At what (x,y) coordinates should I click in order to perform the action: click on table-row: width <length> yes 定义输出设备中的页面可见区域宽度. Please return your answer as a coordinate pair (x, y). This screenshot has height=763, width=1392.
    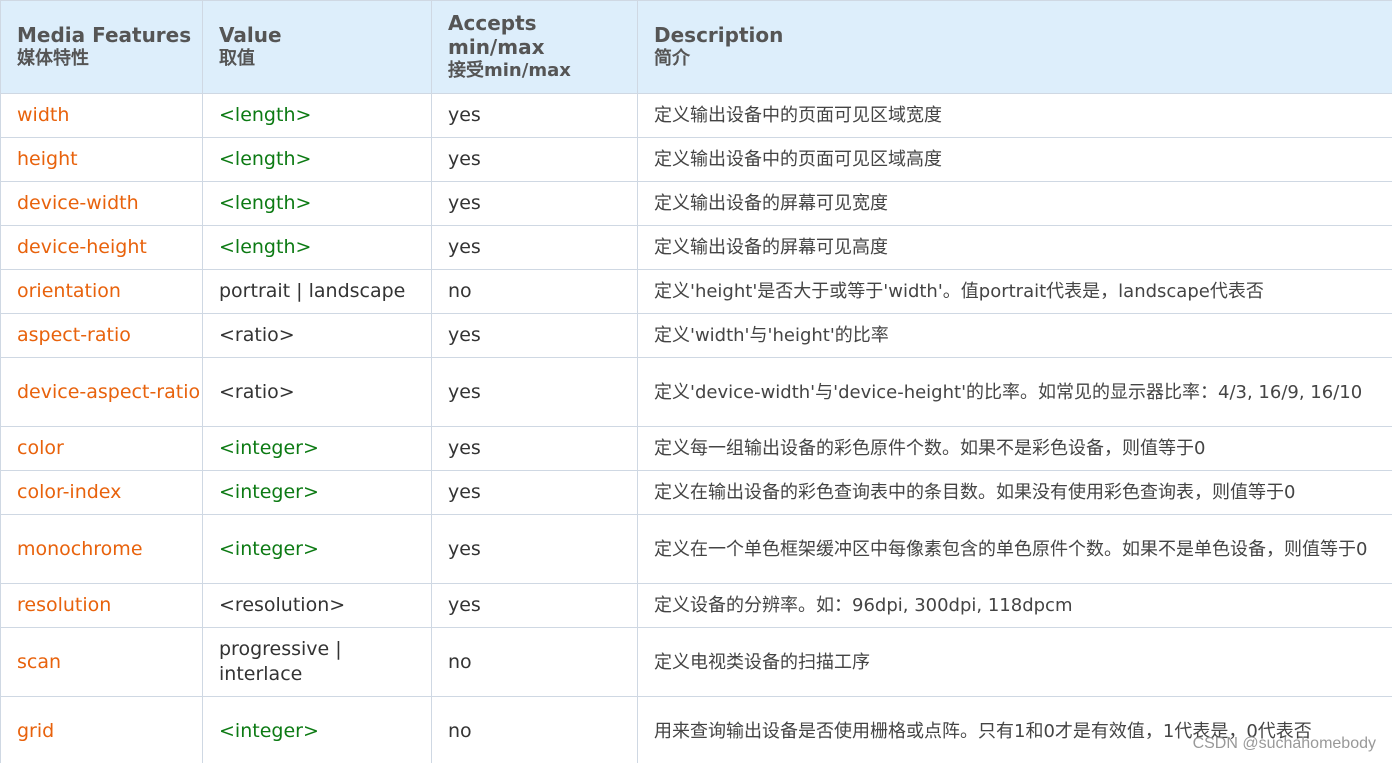
    Looking at the image, I should click on (696, 115).